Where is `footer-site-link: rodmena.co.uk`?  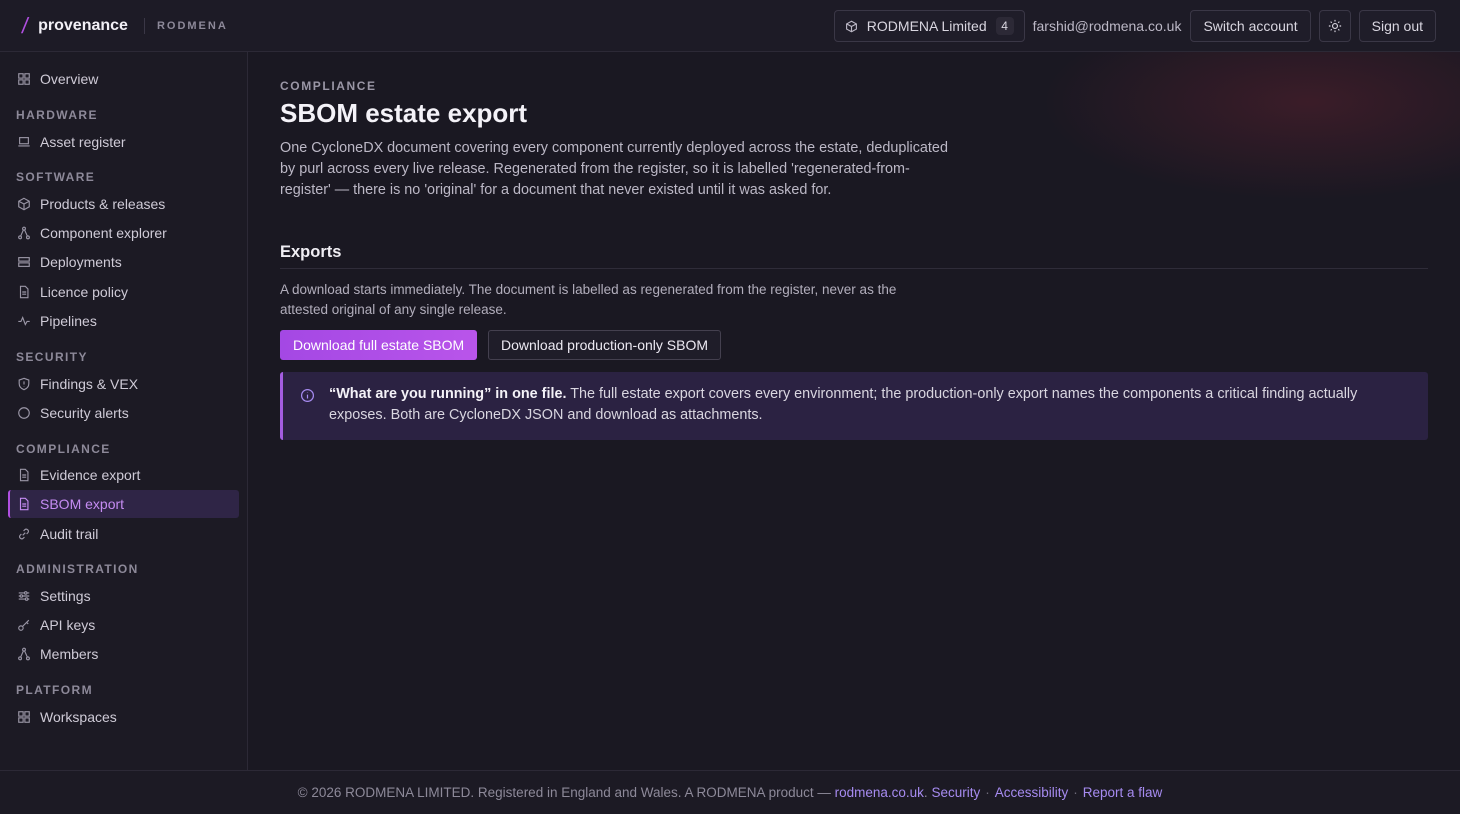 footer-site-link: rodmena.co.uk is located at coordinates (879, 792).